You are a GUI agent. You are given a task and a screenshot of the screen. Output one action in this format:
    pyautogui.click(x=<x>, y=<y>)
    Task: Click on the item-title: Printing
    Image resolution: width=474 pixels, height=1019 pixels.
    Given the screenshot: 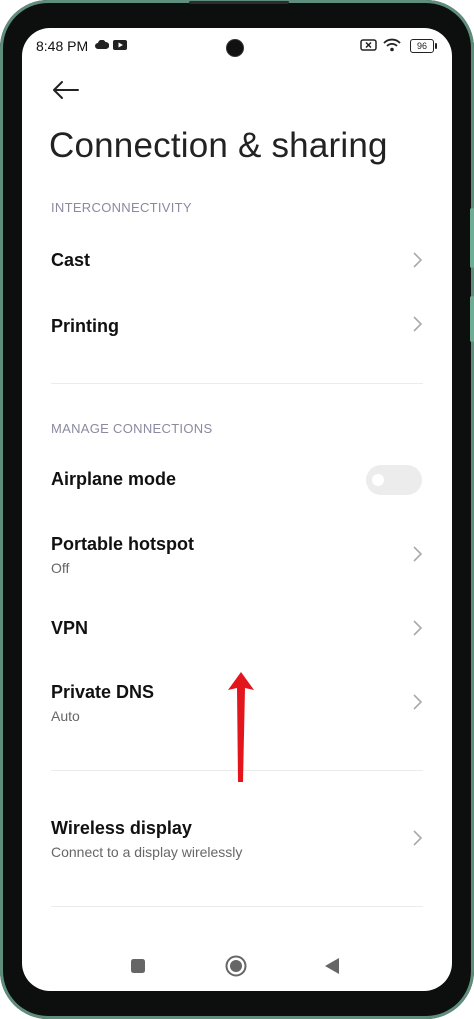 What is the action you would take?
    pyautogui.click(x=85, y=326)
    